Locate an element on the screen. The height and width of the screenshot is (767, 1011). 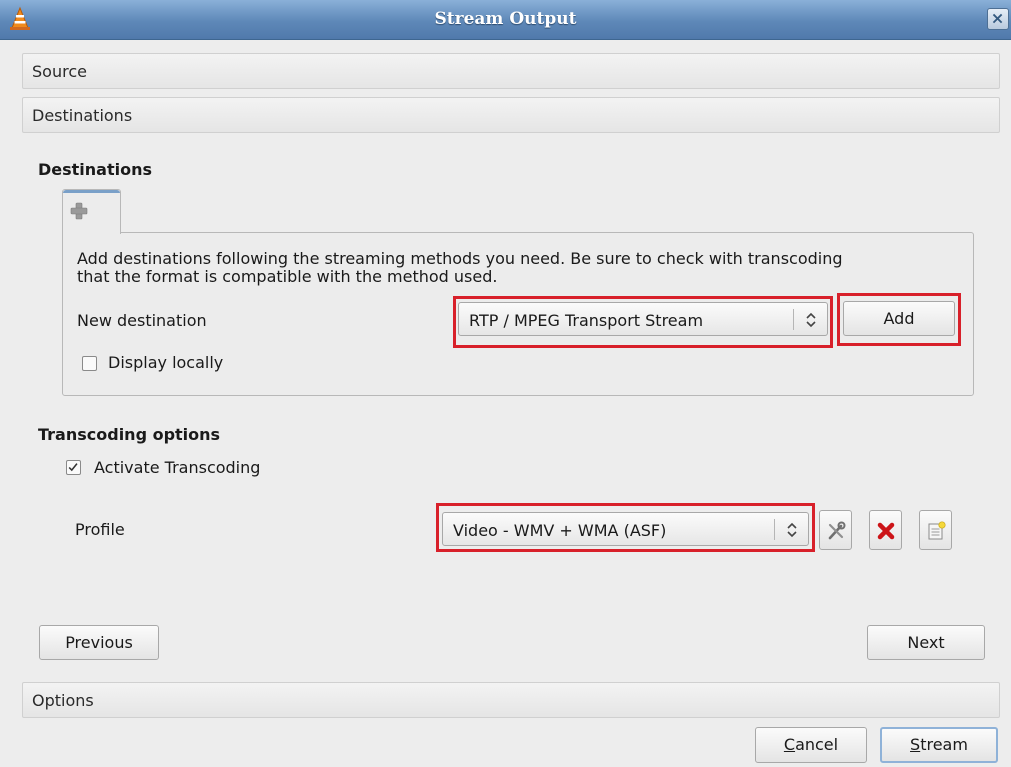
section-destinations: Destinations is located at coordinates (511, 115).